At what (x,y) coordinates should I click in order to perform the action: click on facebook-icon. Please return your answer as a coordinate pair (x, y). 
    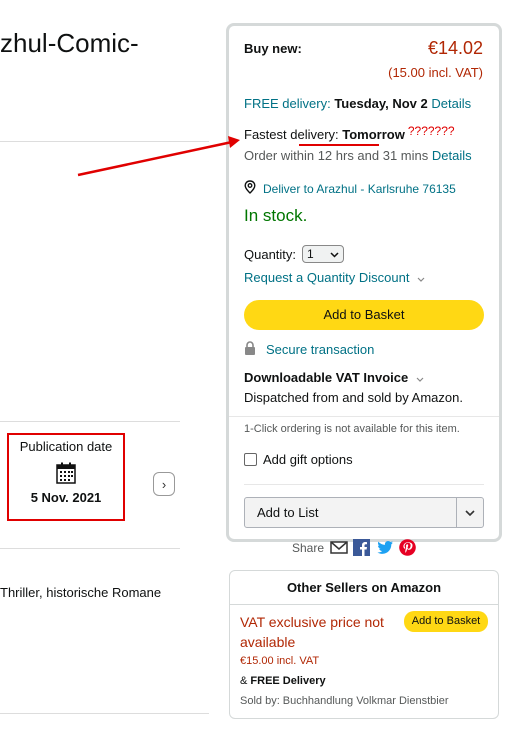
    Looking at the image, I should click on (362, 547).